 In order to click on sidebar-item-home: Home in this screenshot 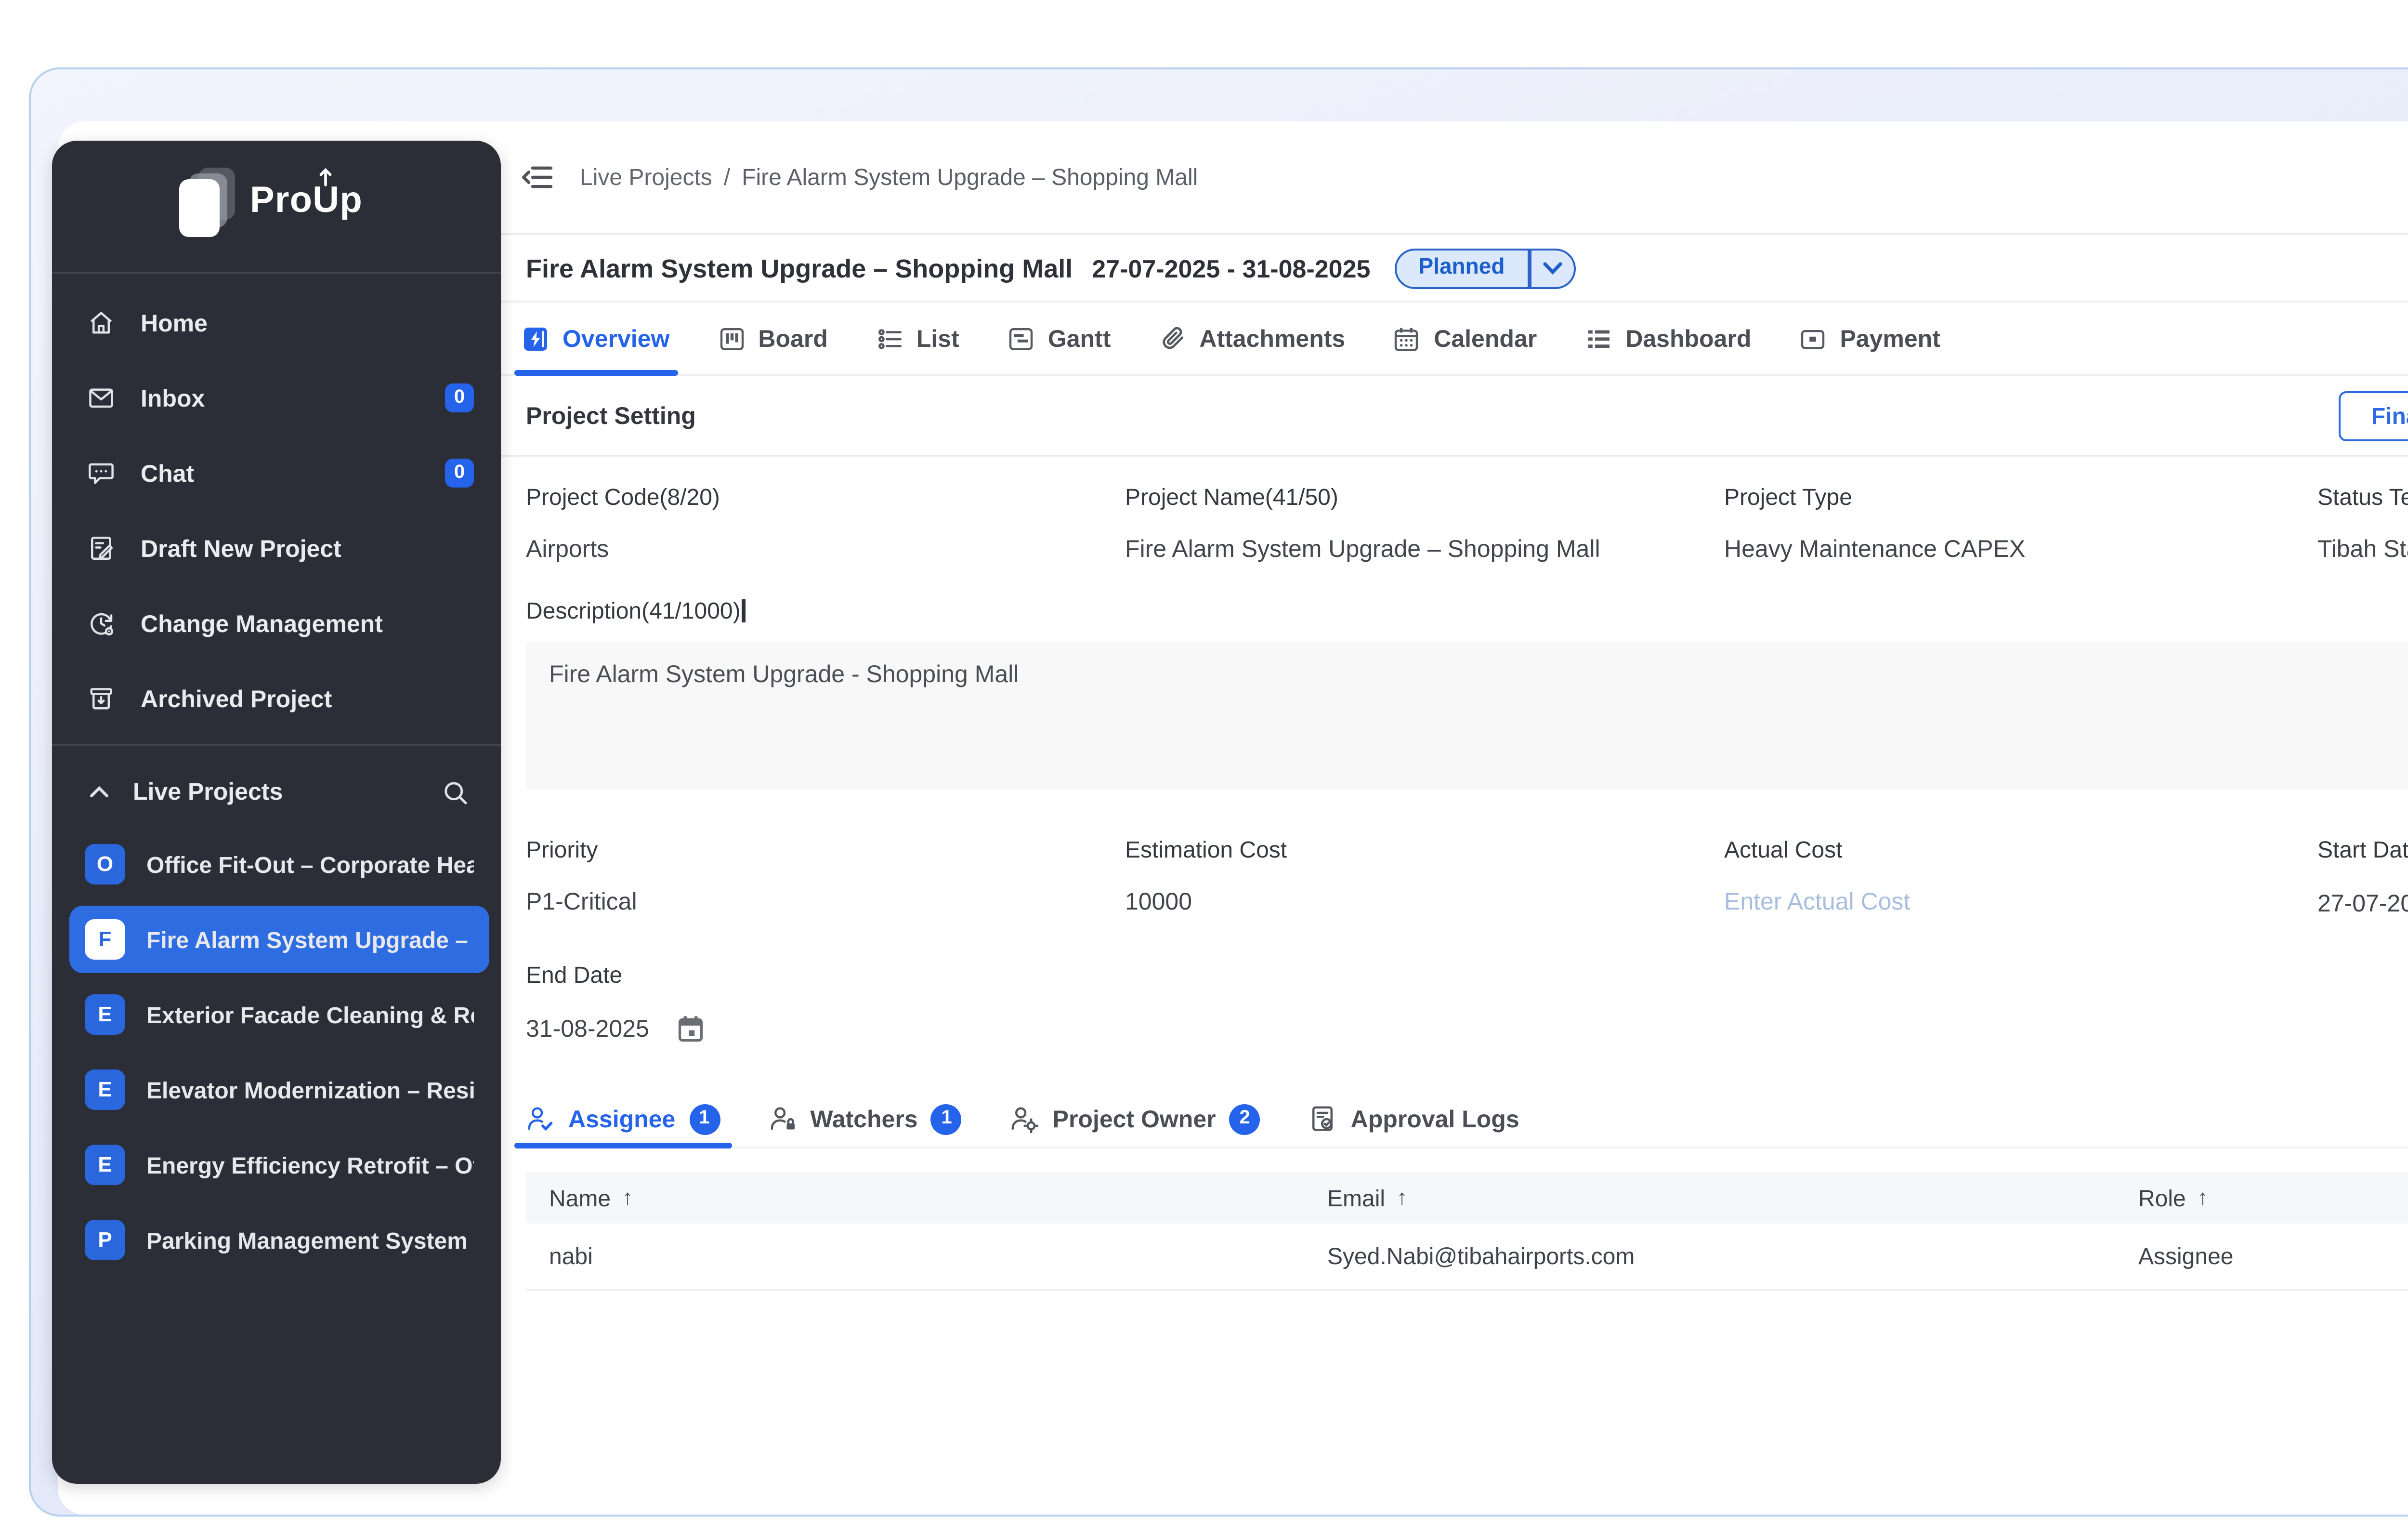, I will do `click(276, 322)`.